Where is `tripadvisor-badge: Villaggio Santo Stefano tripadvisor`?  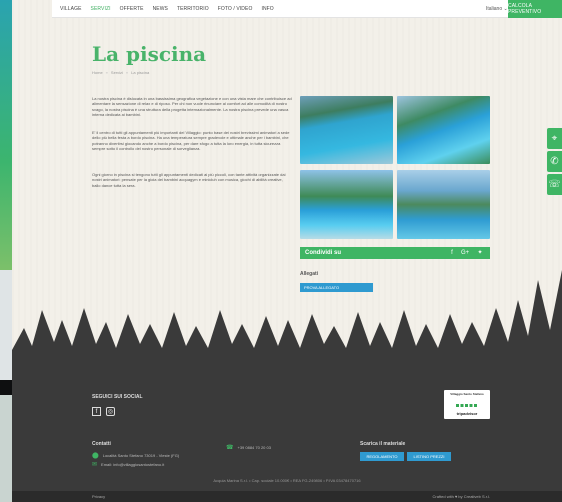 tripadvisor-badge: Villaggio Santo Stefano tripadvisor is located at coordinates (467, 404).